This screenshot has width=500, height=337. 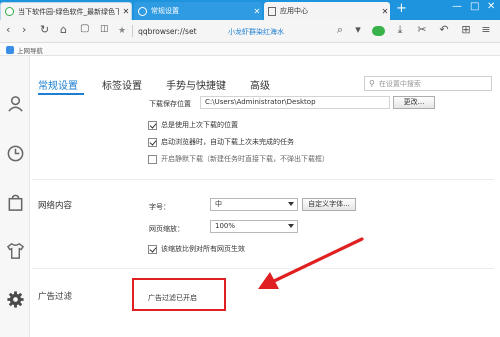 I want to click on undo-icon: ↶, so click(x=444, y=30).